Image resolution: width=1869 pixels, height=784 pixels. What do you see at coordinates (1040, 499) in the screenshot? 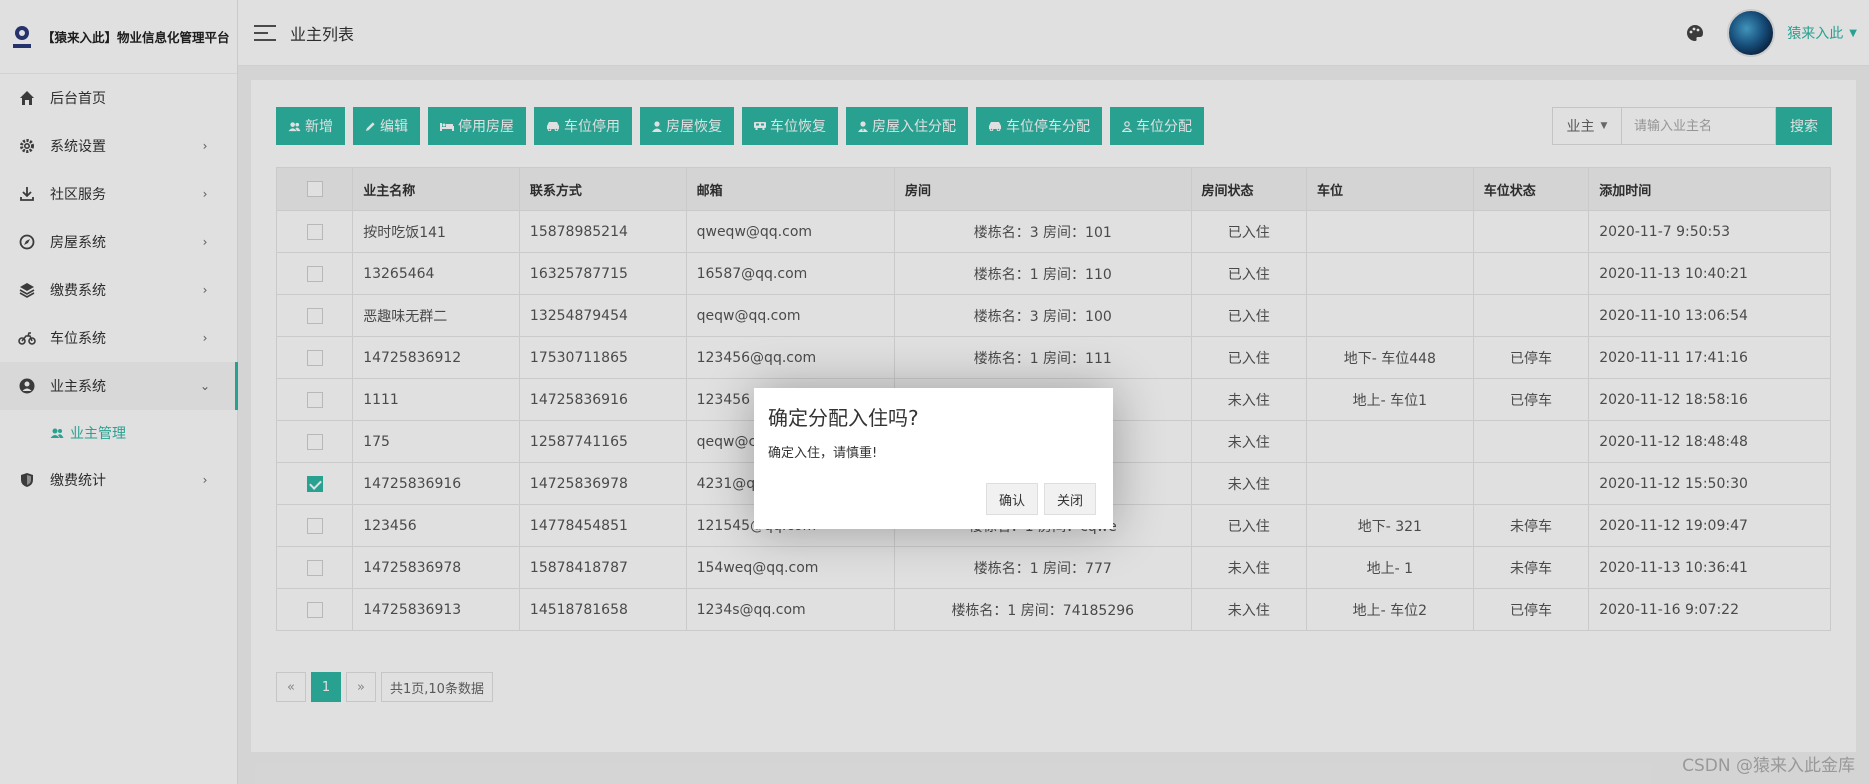
I see `dialog-buttons: 确认 关闭` at bounding box center [1040, 499].